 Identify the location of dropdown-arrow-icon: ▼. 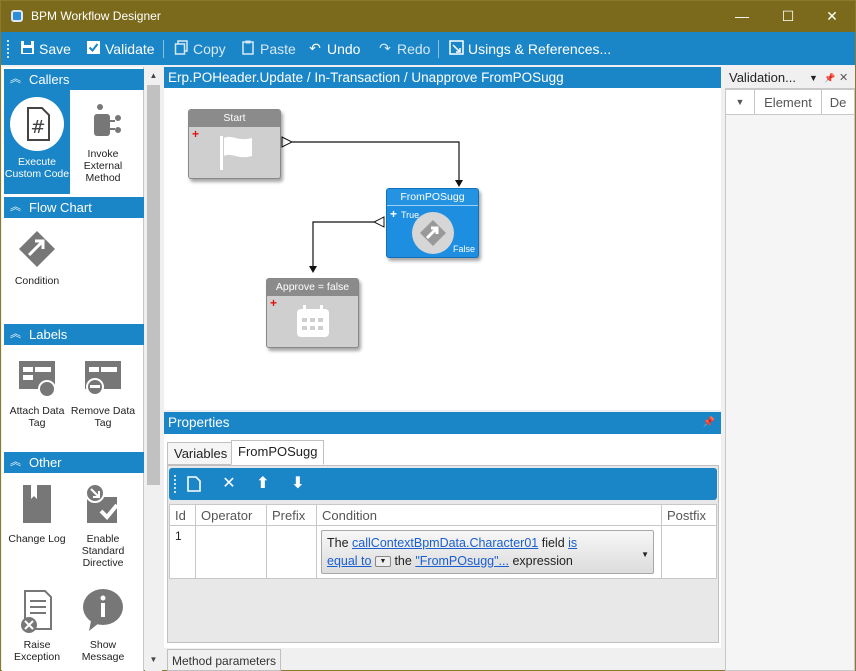
(813, 78).